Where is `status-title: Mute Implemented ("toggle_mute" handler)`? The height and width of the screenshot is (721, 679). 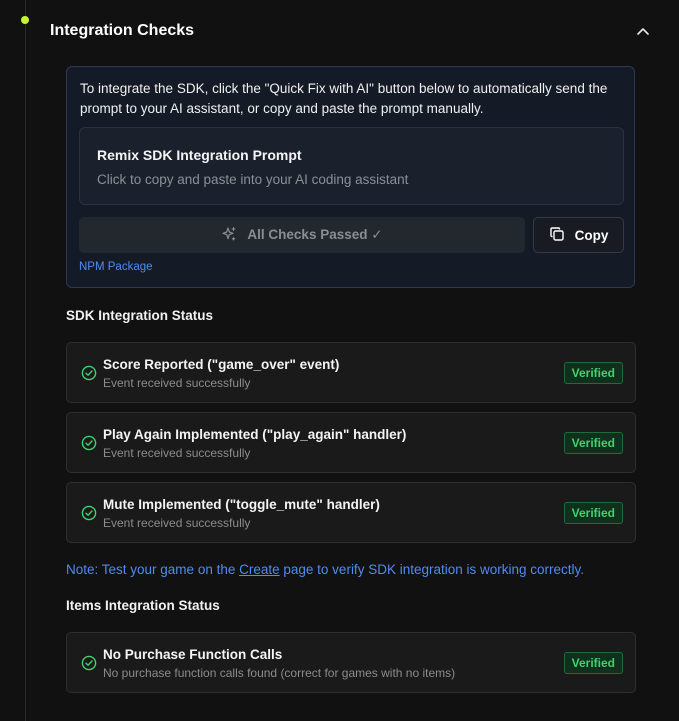 status-title: Mute Implemented ("toggle_mute" handler) is located at coordinates (241, 504).